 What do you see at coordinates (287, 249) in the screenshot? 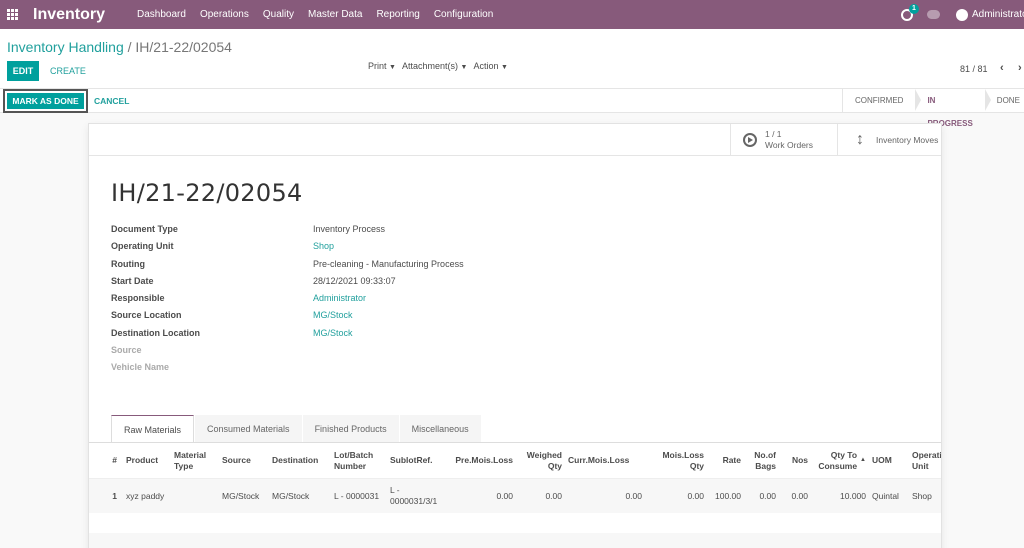
I see `field-operating-unit: Operating Unit Shop` at bounding box center [287, 249].